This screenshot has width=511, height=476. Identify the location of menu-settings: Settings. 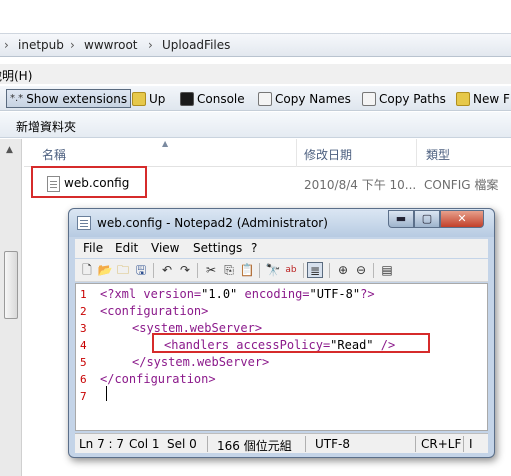
(217, 248).